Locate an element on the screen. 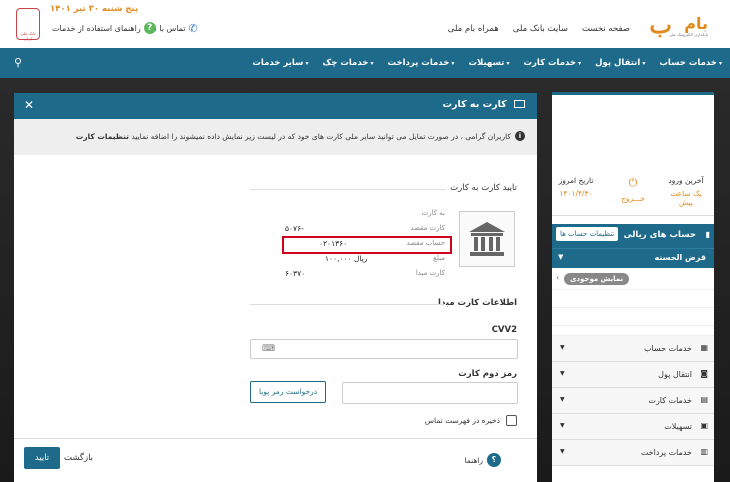  dest-card-value: ۵۰۷۶- is located at coordinates (294, 228).